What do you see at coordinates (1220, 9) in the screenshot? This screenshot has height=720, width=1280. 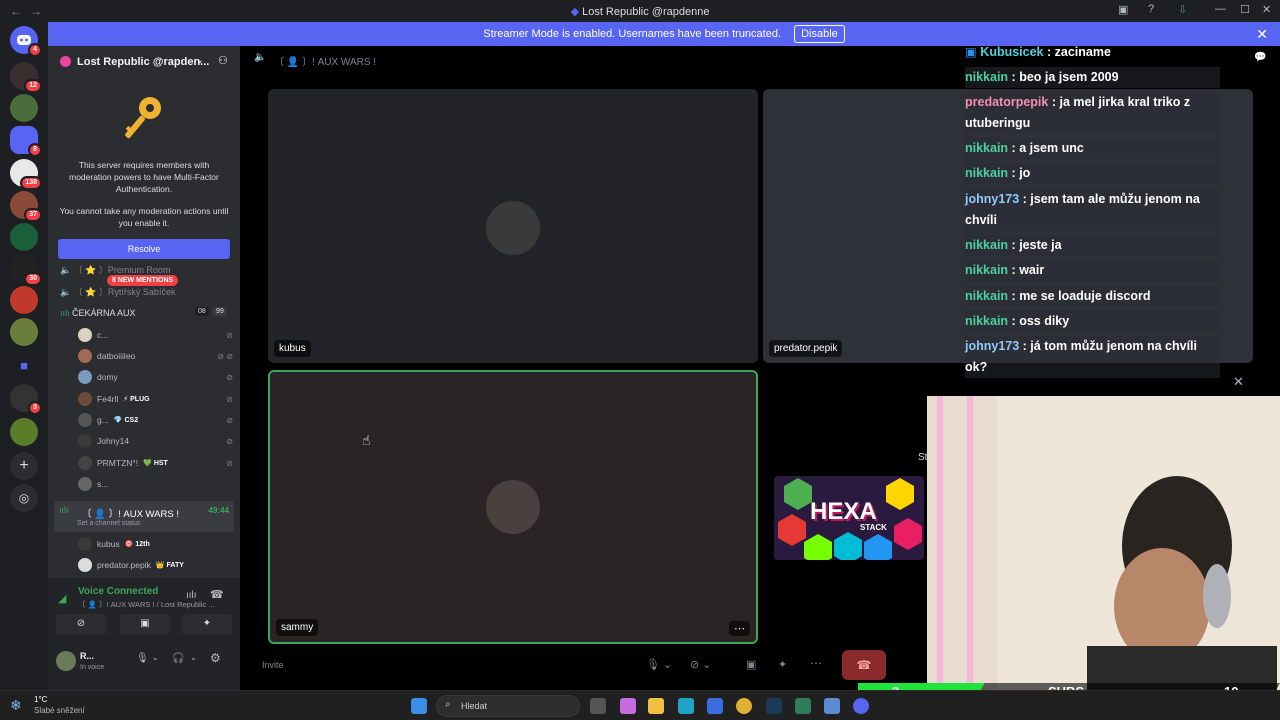 I see `minimize-icon: —` at bounding box center [1220, 9].